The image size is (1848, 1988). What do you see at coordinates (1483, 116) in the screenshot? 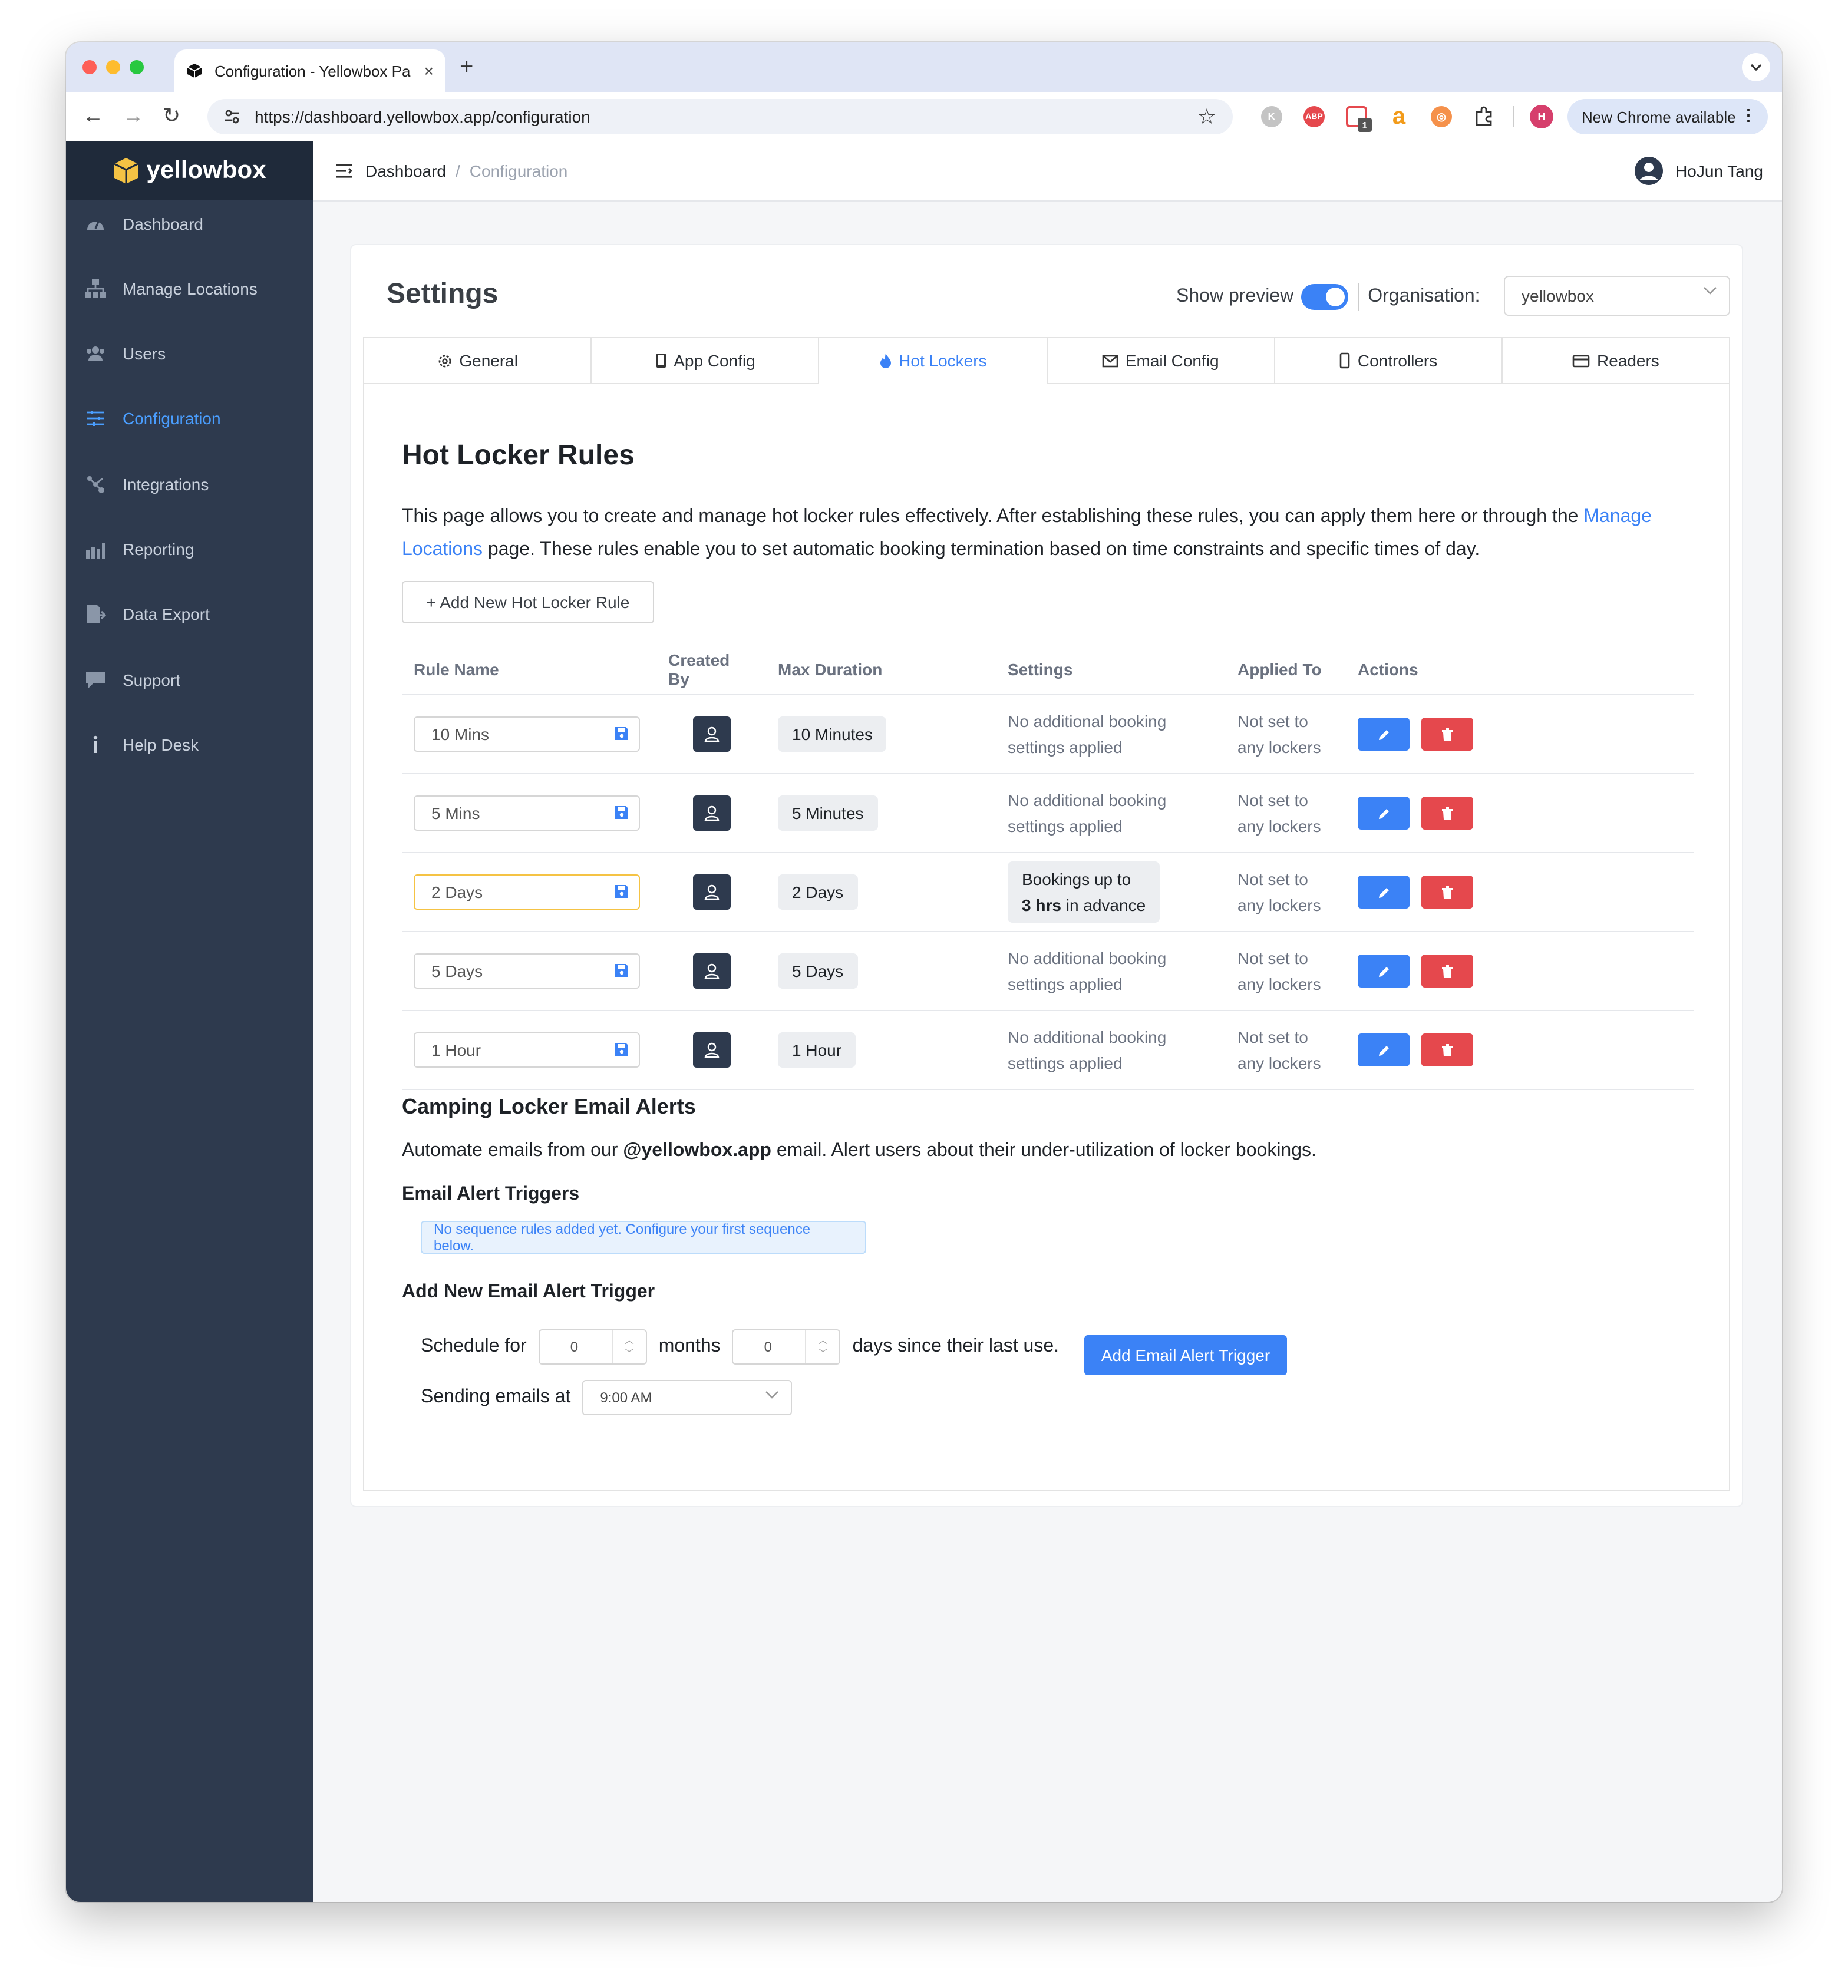
I see `extensions-puzzle-icon` at bounding box center [1483, 116].